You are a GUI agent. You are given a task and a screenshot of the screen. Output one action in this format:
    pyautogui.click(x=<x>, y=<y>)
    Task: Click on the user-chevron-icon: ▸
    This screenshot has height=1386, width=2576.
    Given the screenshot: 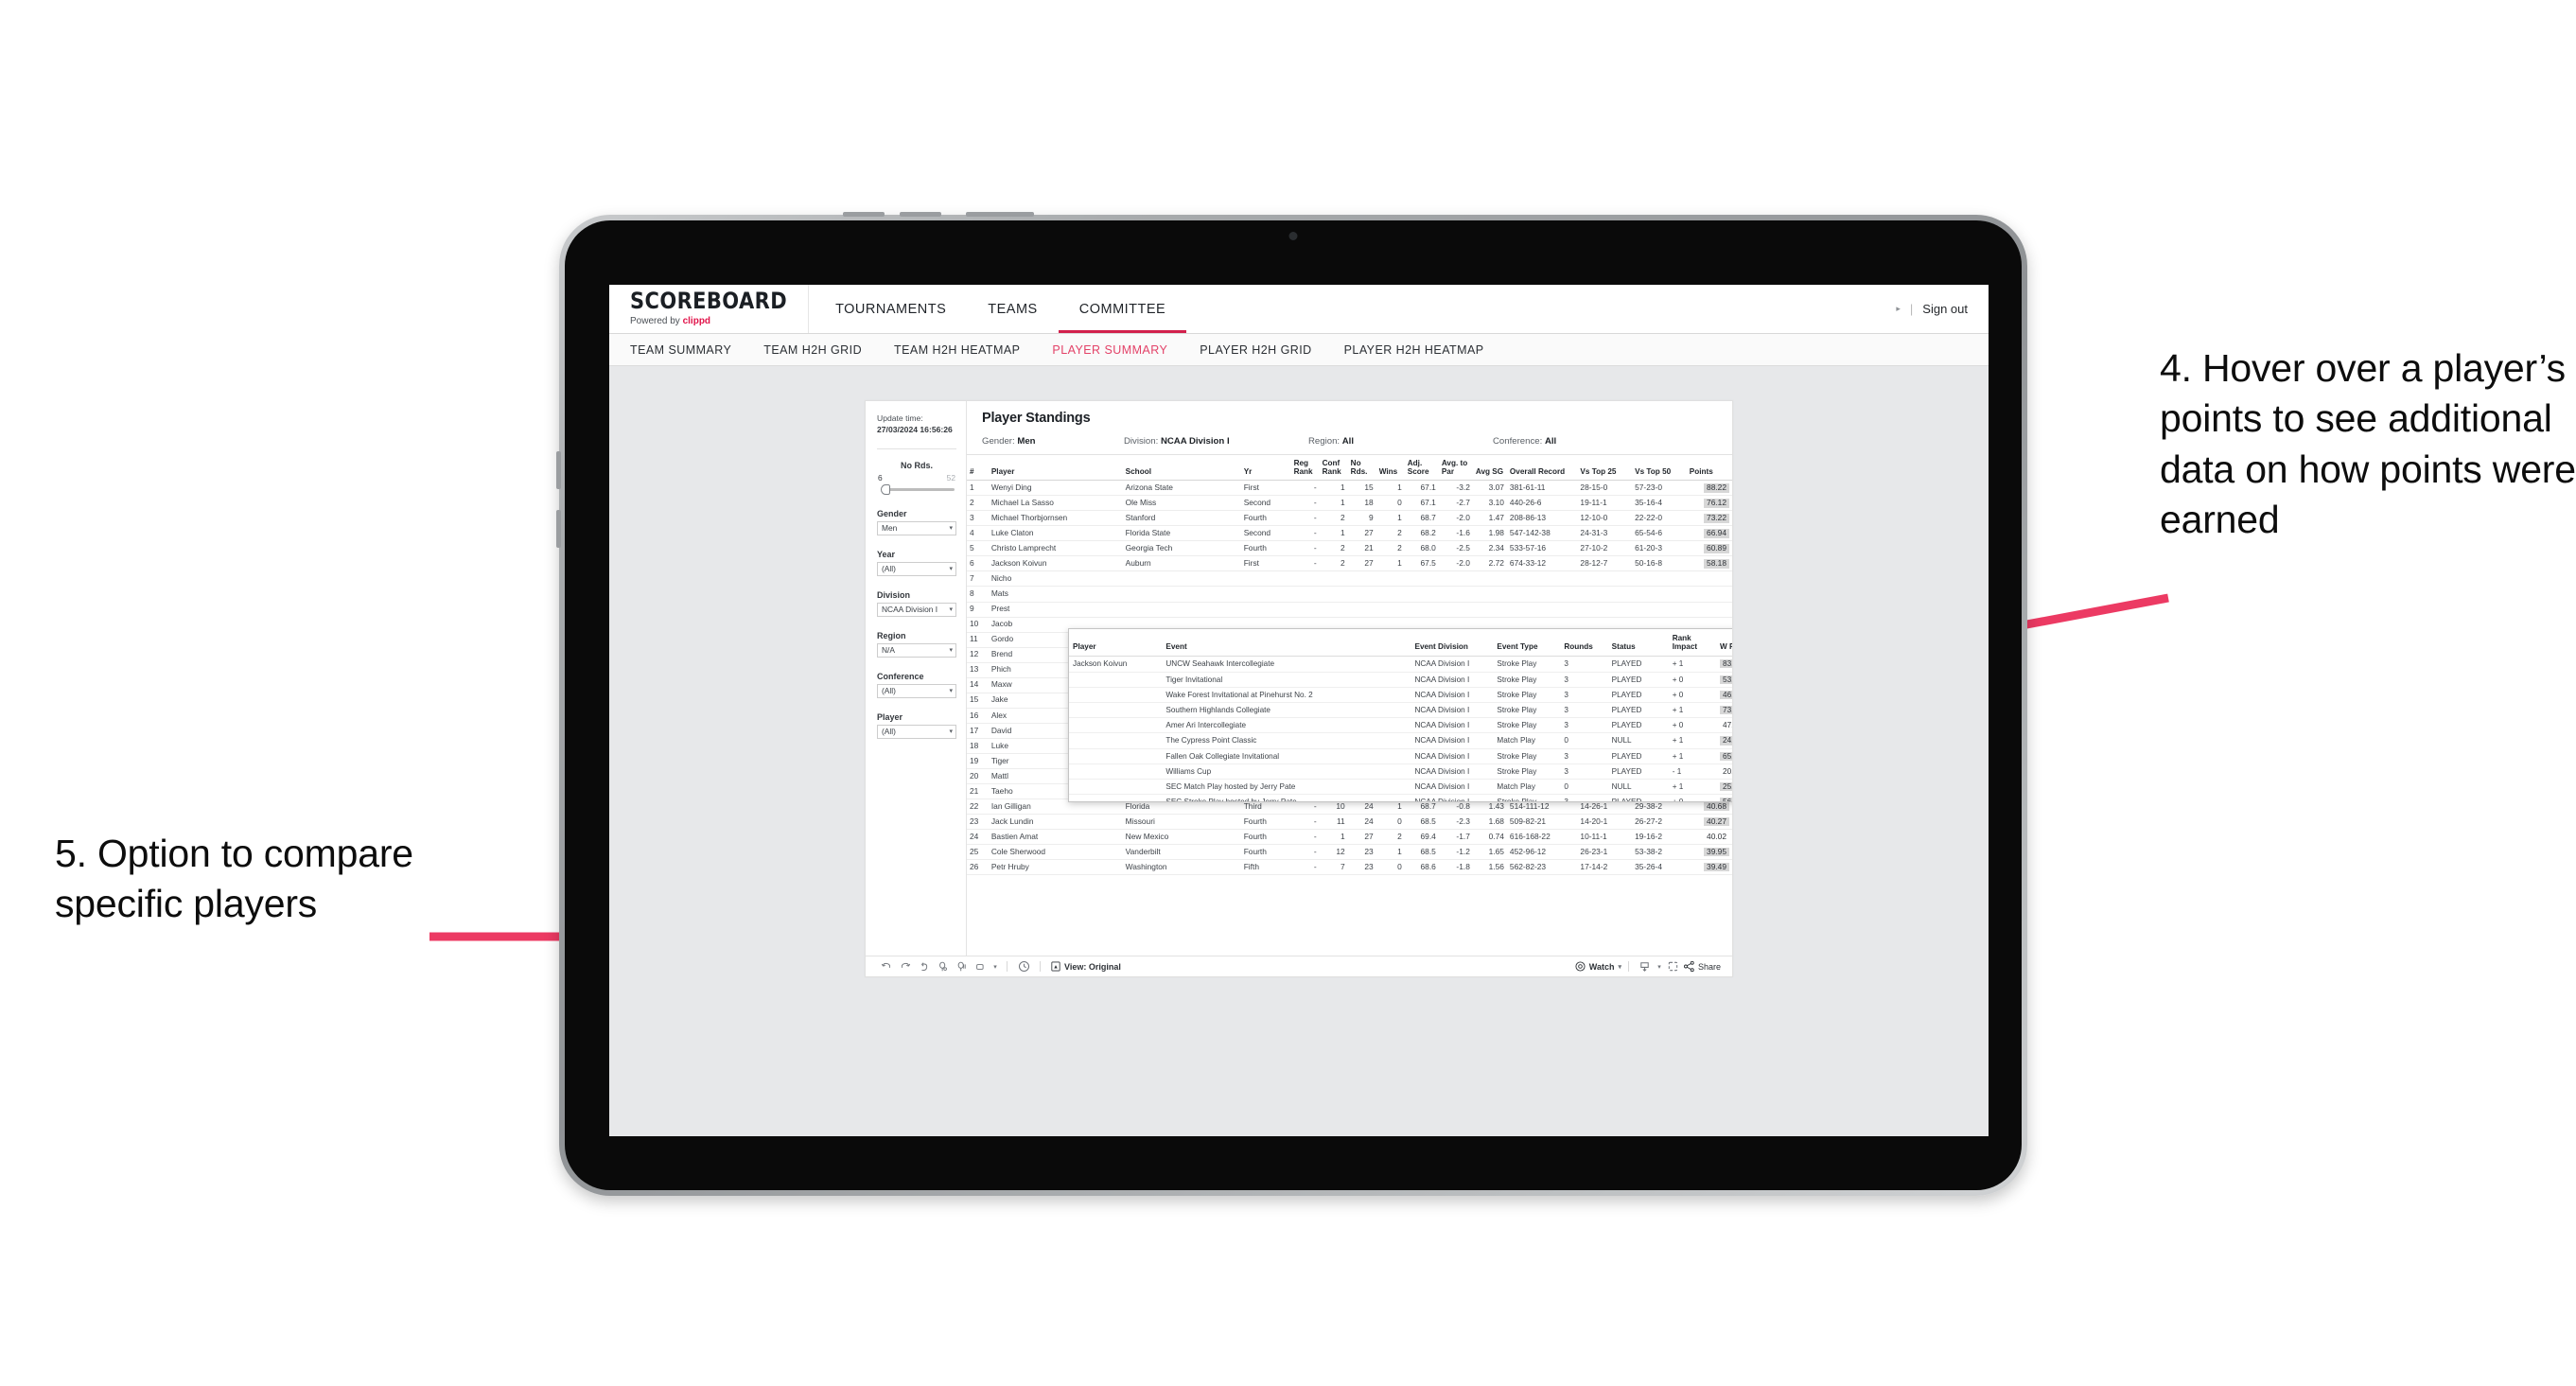 What is the action you would take?
    pyautogui.click(x=1899, y=309)
    